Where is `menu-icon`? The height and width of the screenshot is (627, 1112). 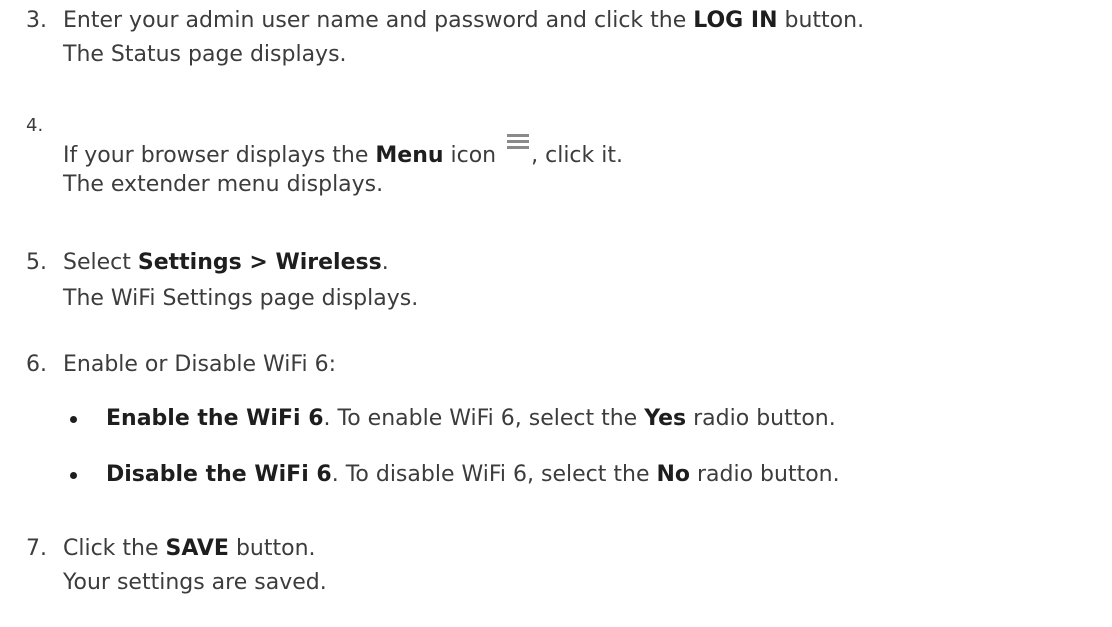
menu-icon is located at coordinates (518, 142).